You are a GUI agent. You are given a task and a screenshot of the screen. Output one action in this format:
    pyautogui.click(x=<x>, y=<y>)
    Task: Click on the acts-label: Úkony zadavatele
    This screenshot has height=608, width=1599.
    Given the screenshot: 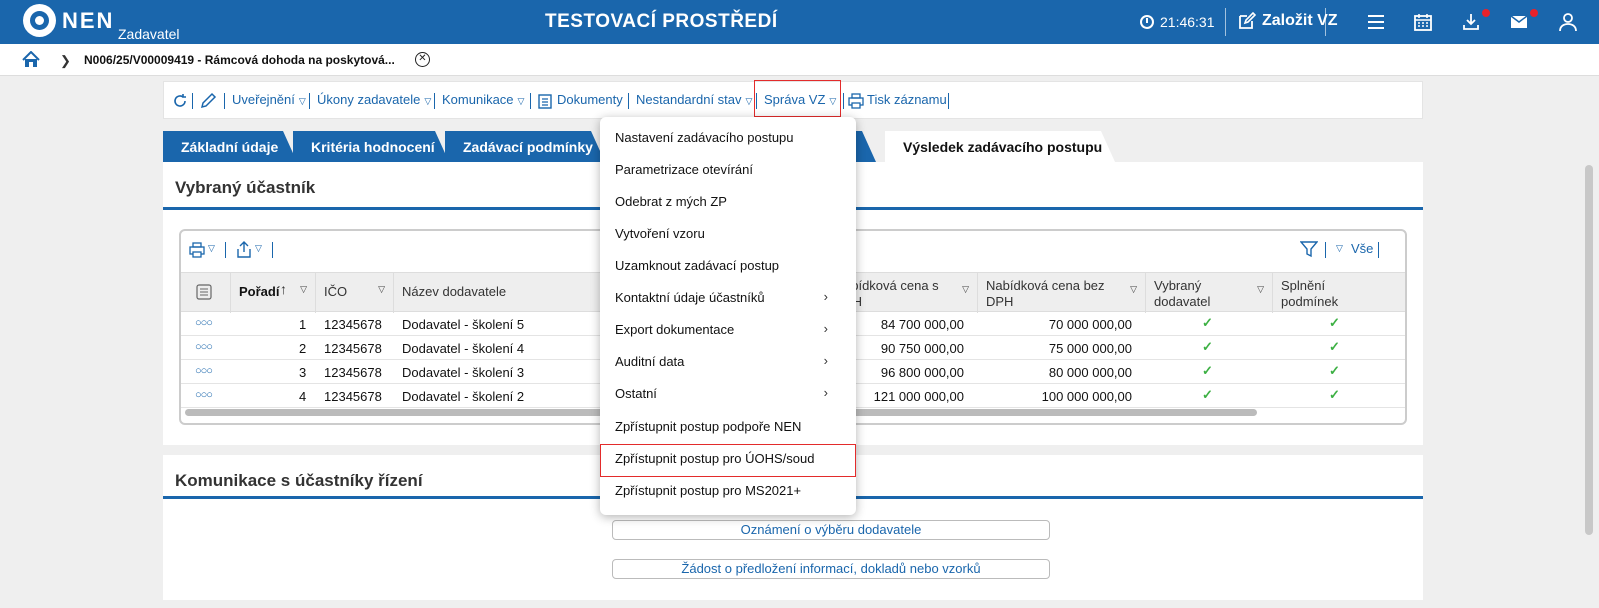 What is the action you would take?
    pyautogui.click(x=369, y=99)
    